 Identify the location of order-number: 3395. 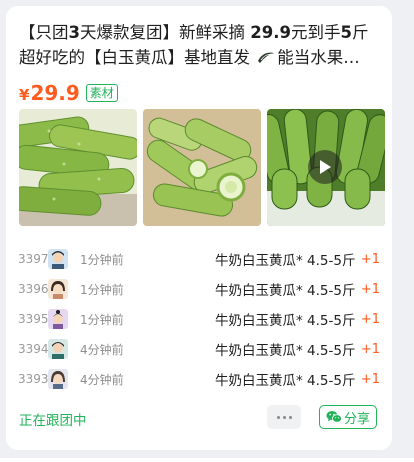
(33, 319).